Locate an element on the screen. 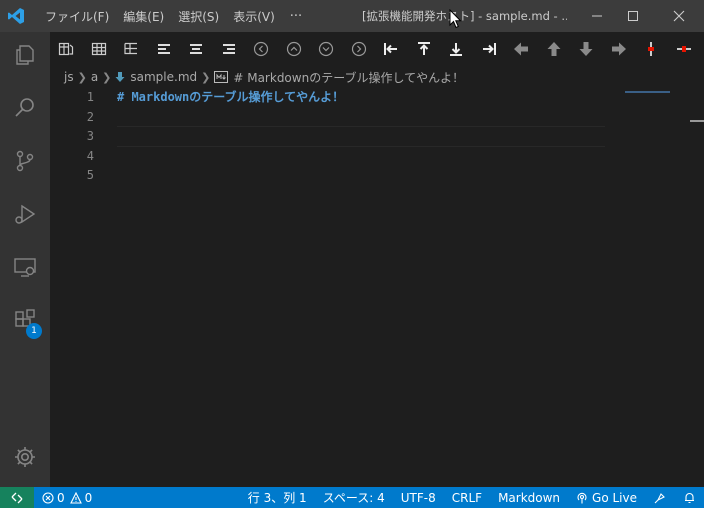  maximize-icon is located at coordinates (633, 16).